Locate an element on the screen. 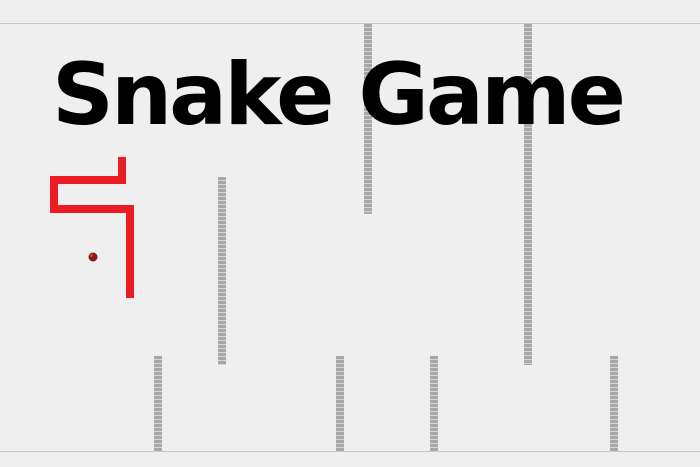 The height and width of the screenshot is (467, 700). food-highlight is located at coordinates (91, 255).